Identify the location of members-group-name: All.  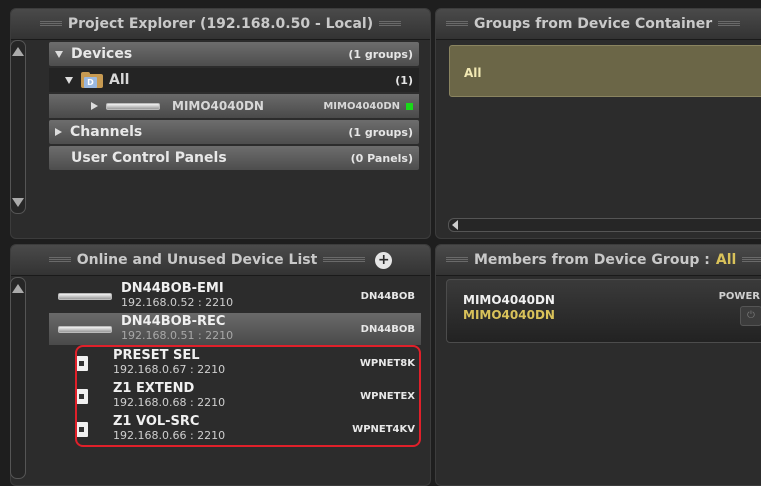
(726, 260).